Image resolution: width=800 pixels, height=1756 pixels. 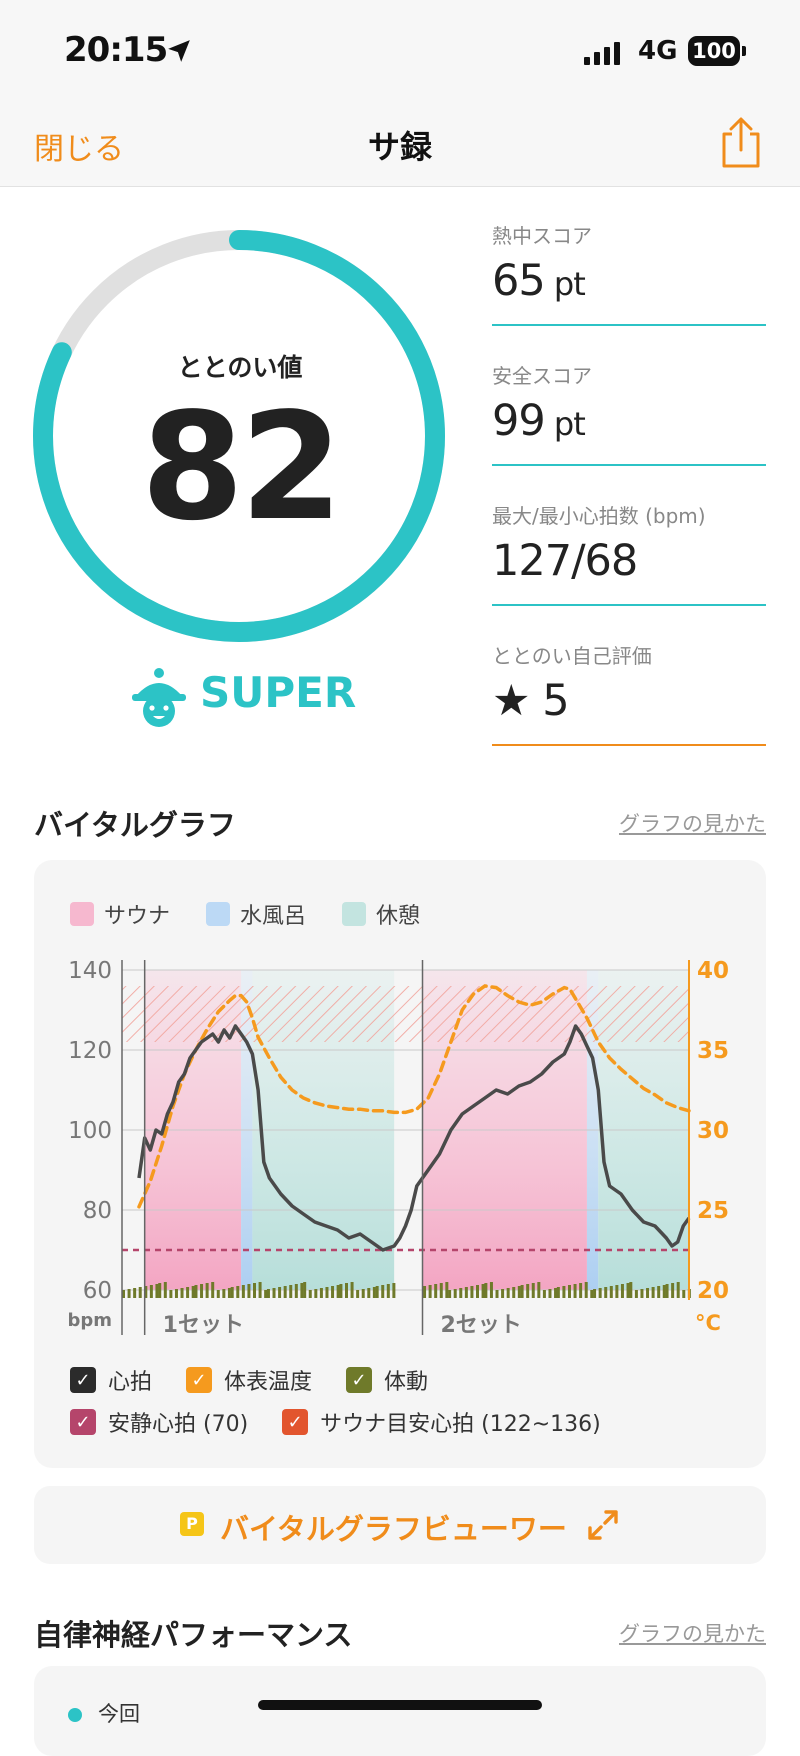 I want to click on expand-icon, so click(x=603, y=1525).